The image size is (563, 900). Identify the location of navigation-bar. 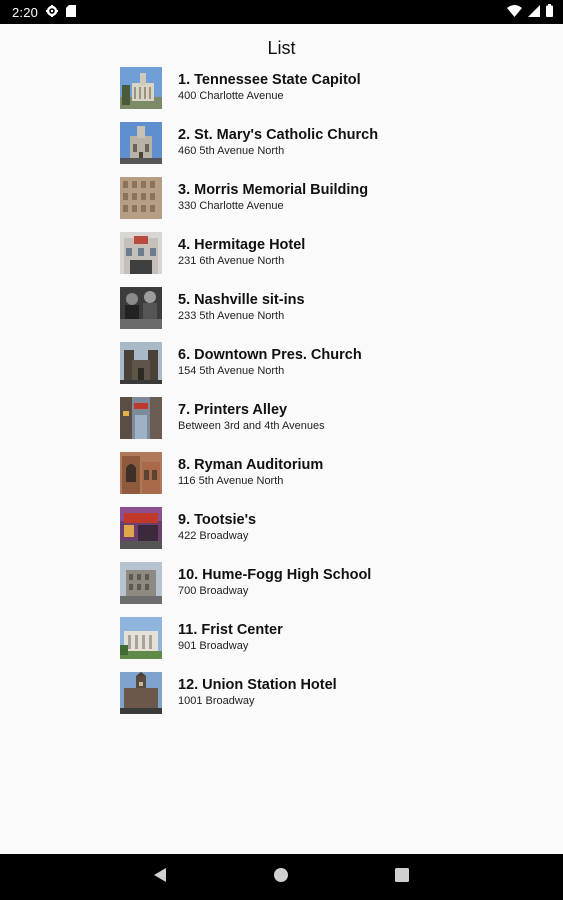
(281, 877).